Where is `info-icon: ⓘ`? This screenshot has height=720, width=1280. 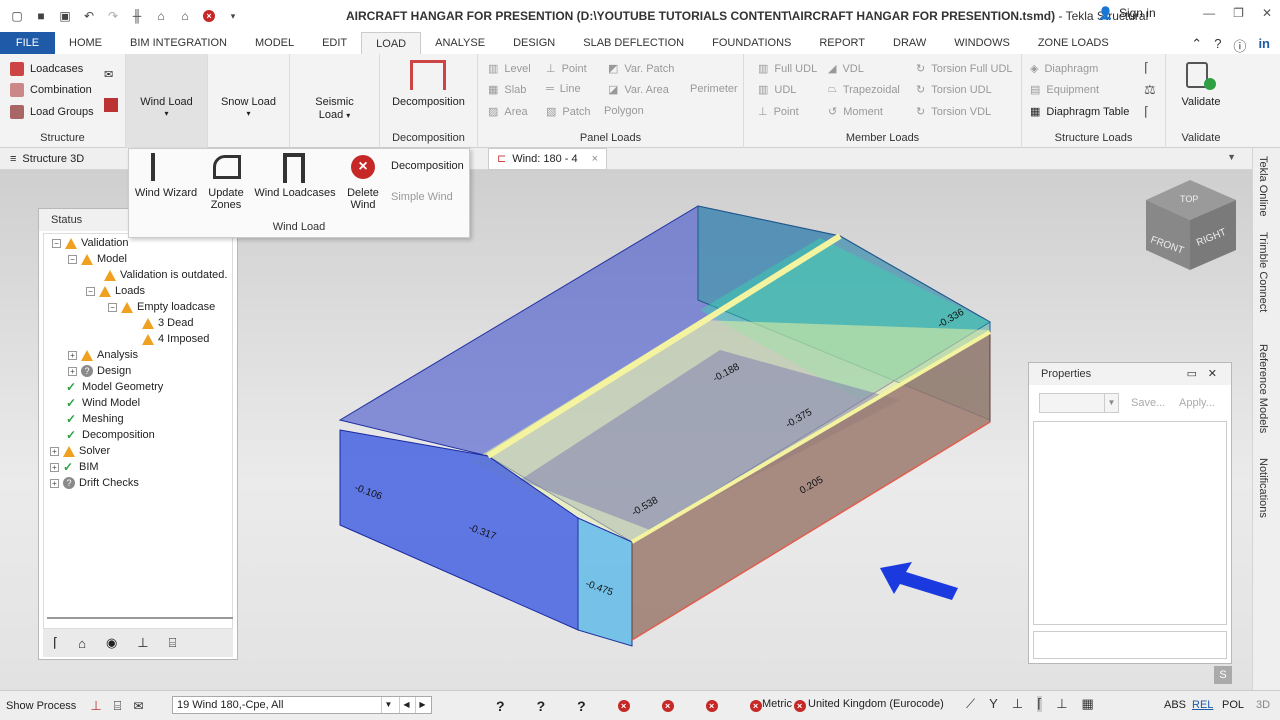 info-icon: ⓘ is located at coordinates (1239, 45).